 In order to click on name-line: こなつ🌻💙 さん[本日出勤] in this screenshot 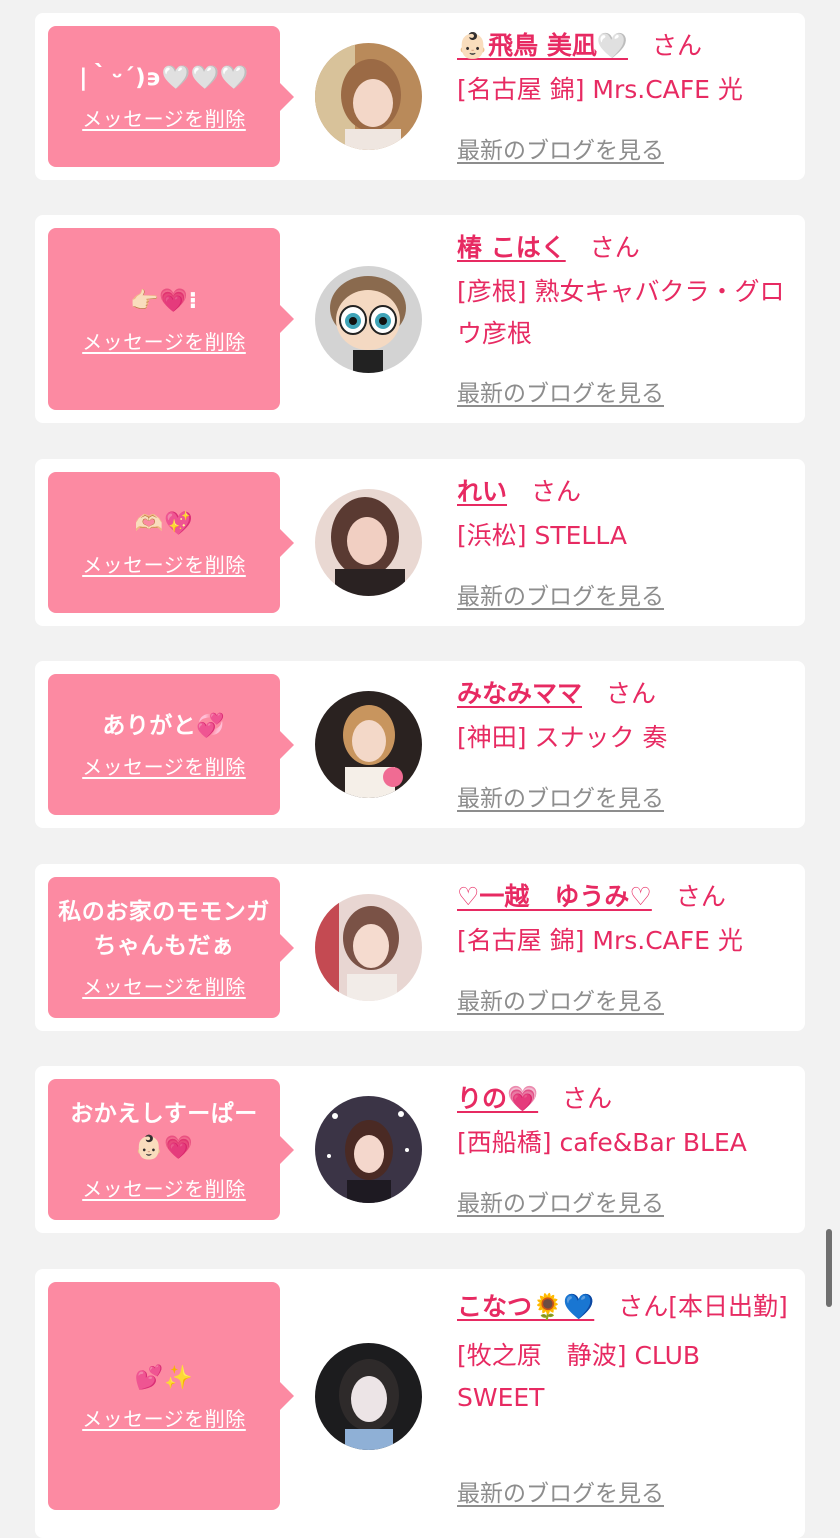, I will do `click(624, 1307)`.